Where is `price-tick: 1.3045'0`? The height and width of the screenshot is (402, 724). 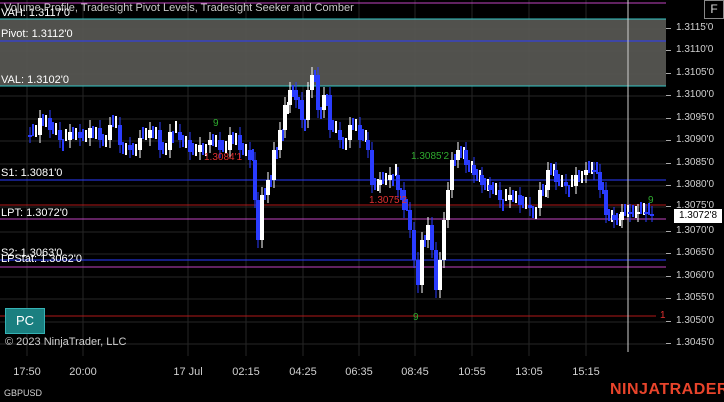
price-tick: 1.3045'0 is located at coordinates (690, 342).